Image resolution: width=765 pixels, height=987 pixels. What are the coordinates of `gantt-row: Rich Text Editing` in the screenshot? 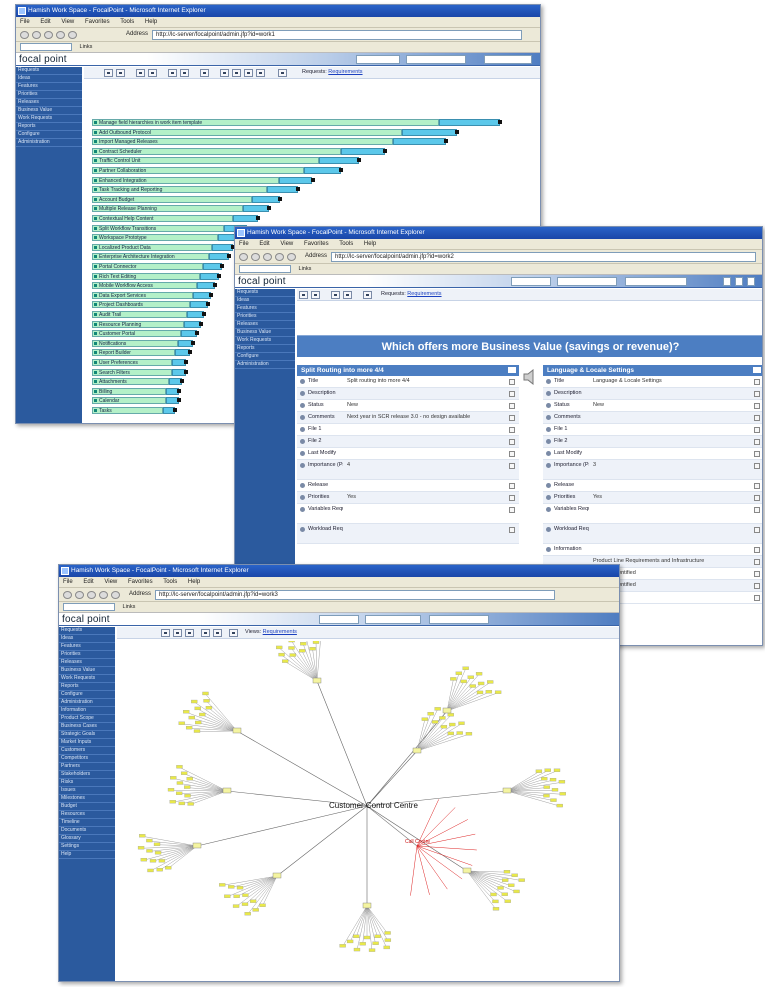 It's located at (156, 276).